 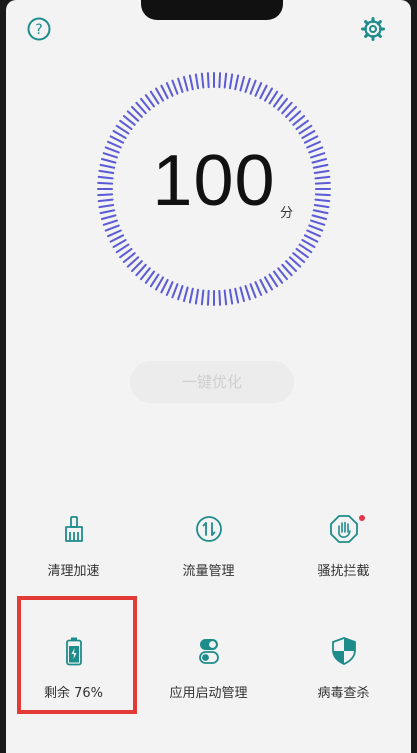 I want to click on tool-app-launch: 应用启动管理, so click(x=208, y=668).